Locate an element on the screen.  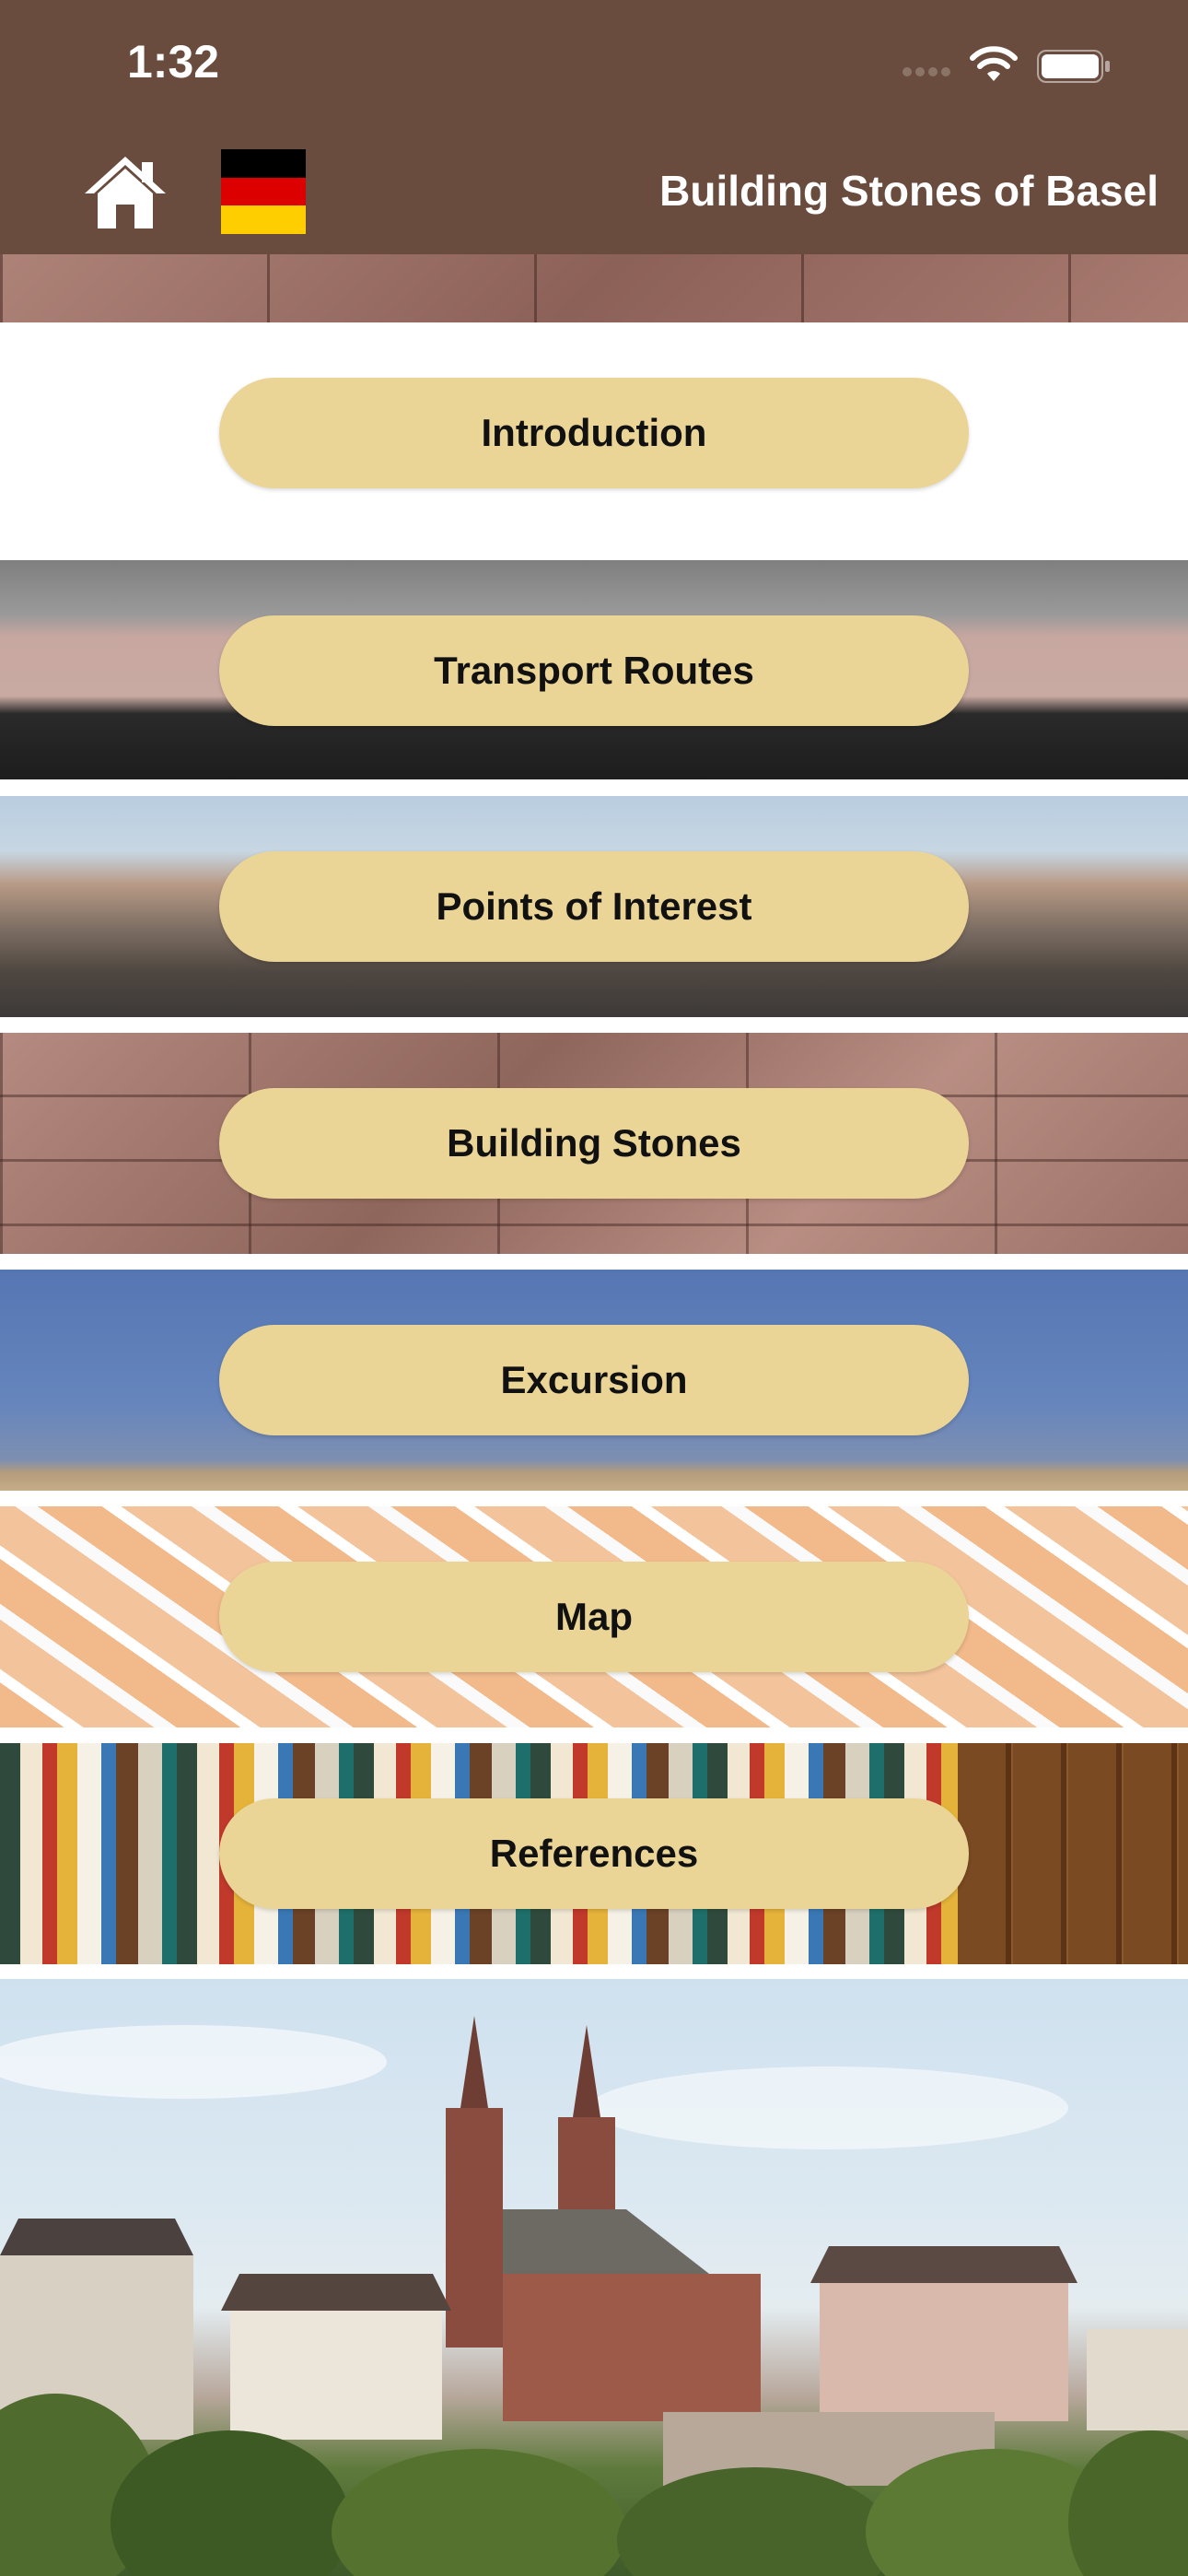
references-band-image: References is located at coordinates (594, 1853).